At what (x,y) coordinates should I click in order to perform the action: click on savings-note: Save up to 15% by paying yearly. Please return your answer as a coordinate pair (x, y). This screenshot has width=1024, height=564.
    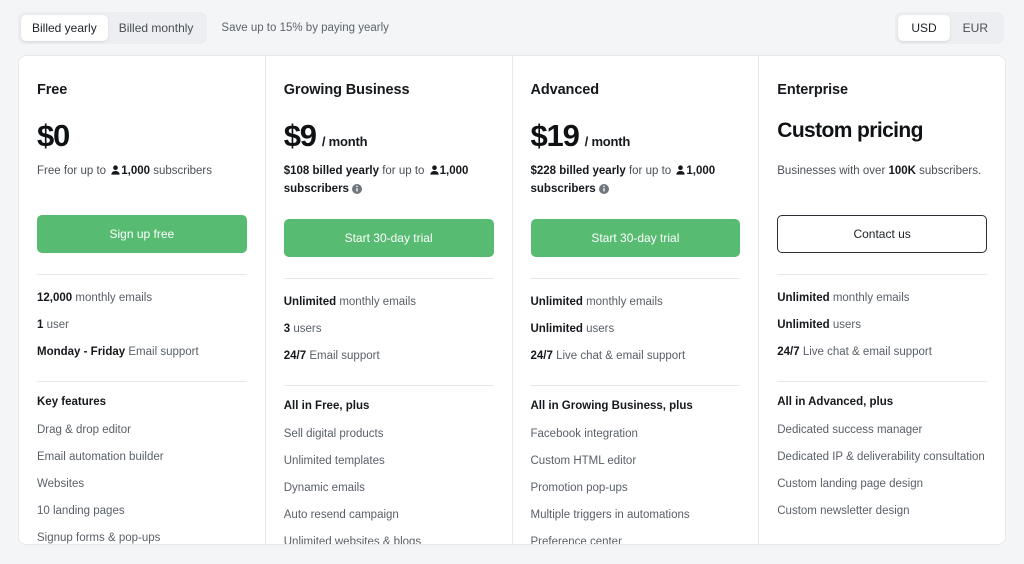
    Looking at the image, I should click on (305, 27).